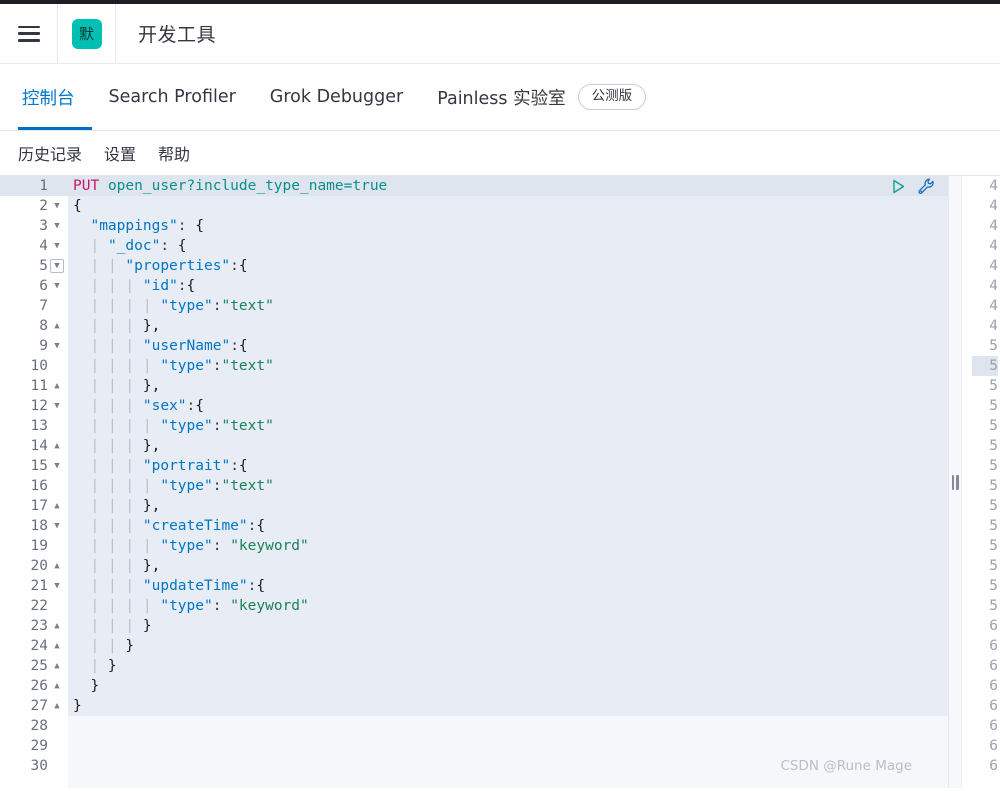 This screenshot has height=791, width=1000. What do you see at coordinates (993, 566) in the screenshot?
I see `response-line-number: 5` at bounding box center [993, 566].